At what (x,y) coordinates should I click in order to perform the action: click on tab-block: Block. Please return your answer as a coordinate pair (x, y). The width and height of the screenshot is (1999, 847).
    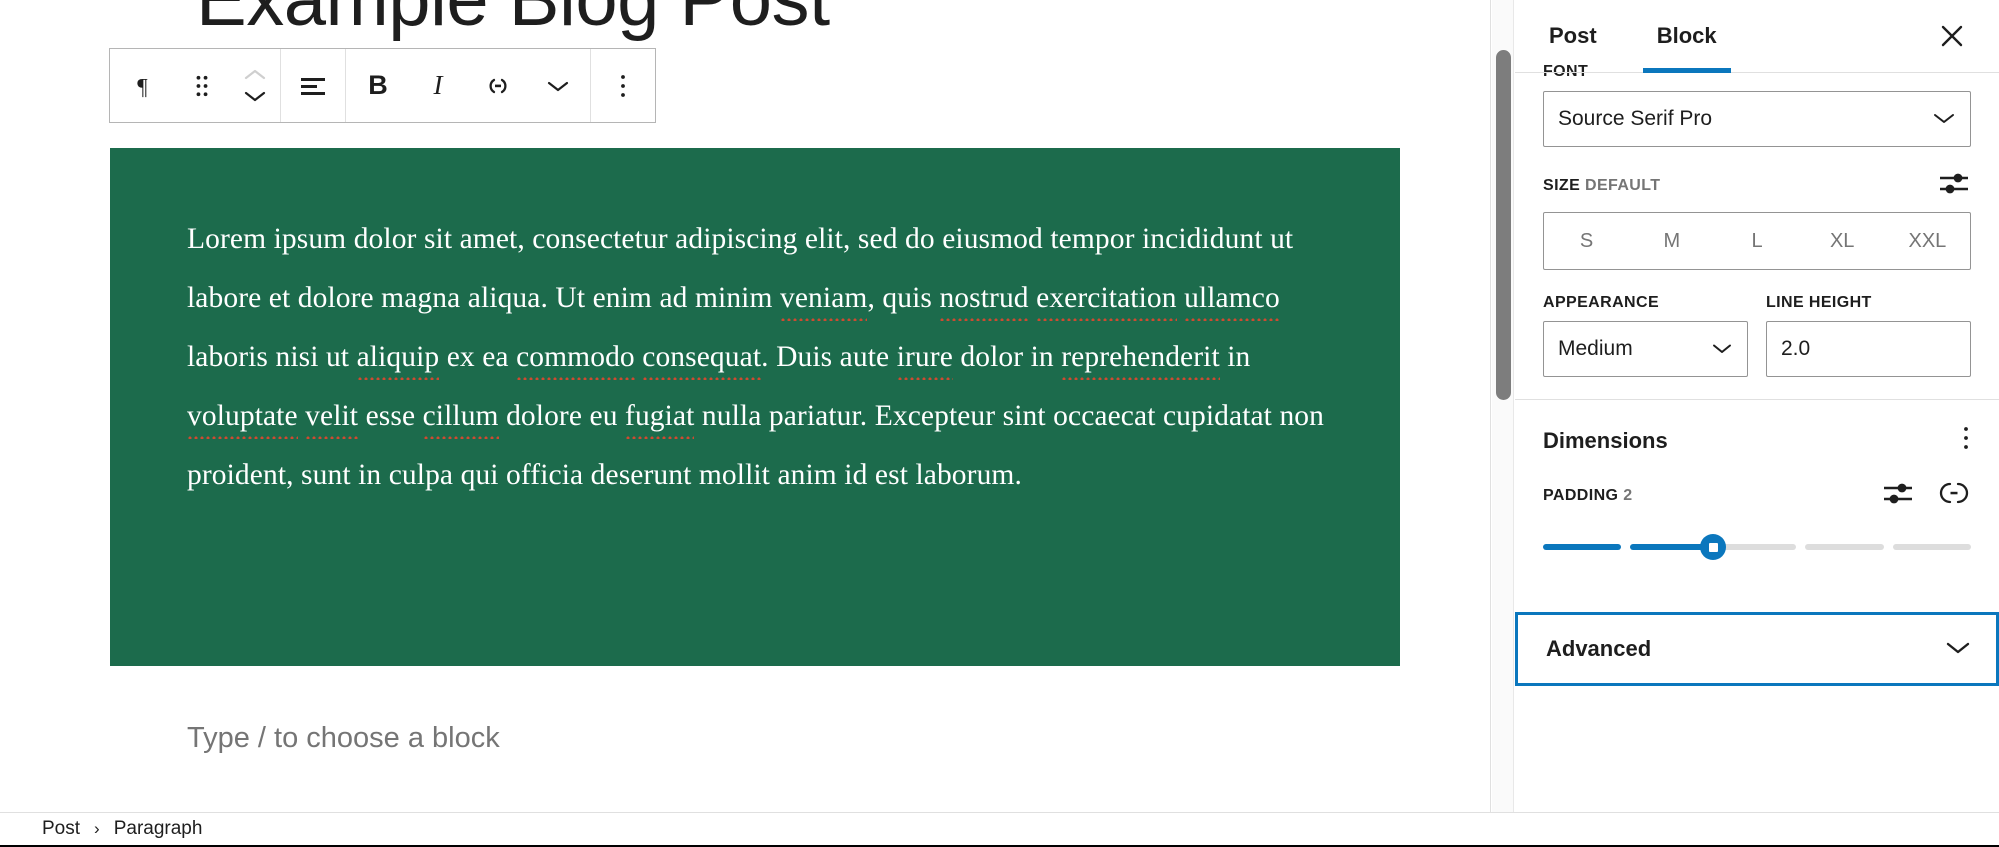
    Looking at the image, I should click on (1686, 36).